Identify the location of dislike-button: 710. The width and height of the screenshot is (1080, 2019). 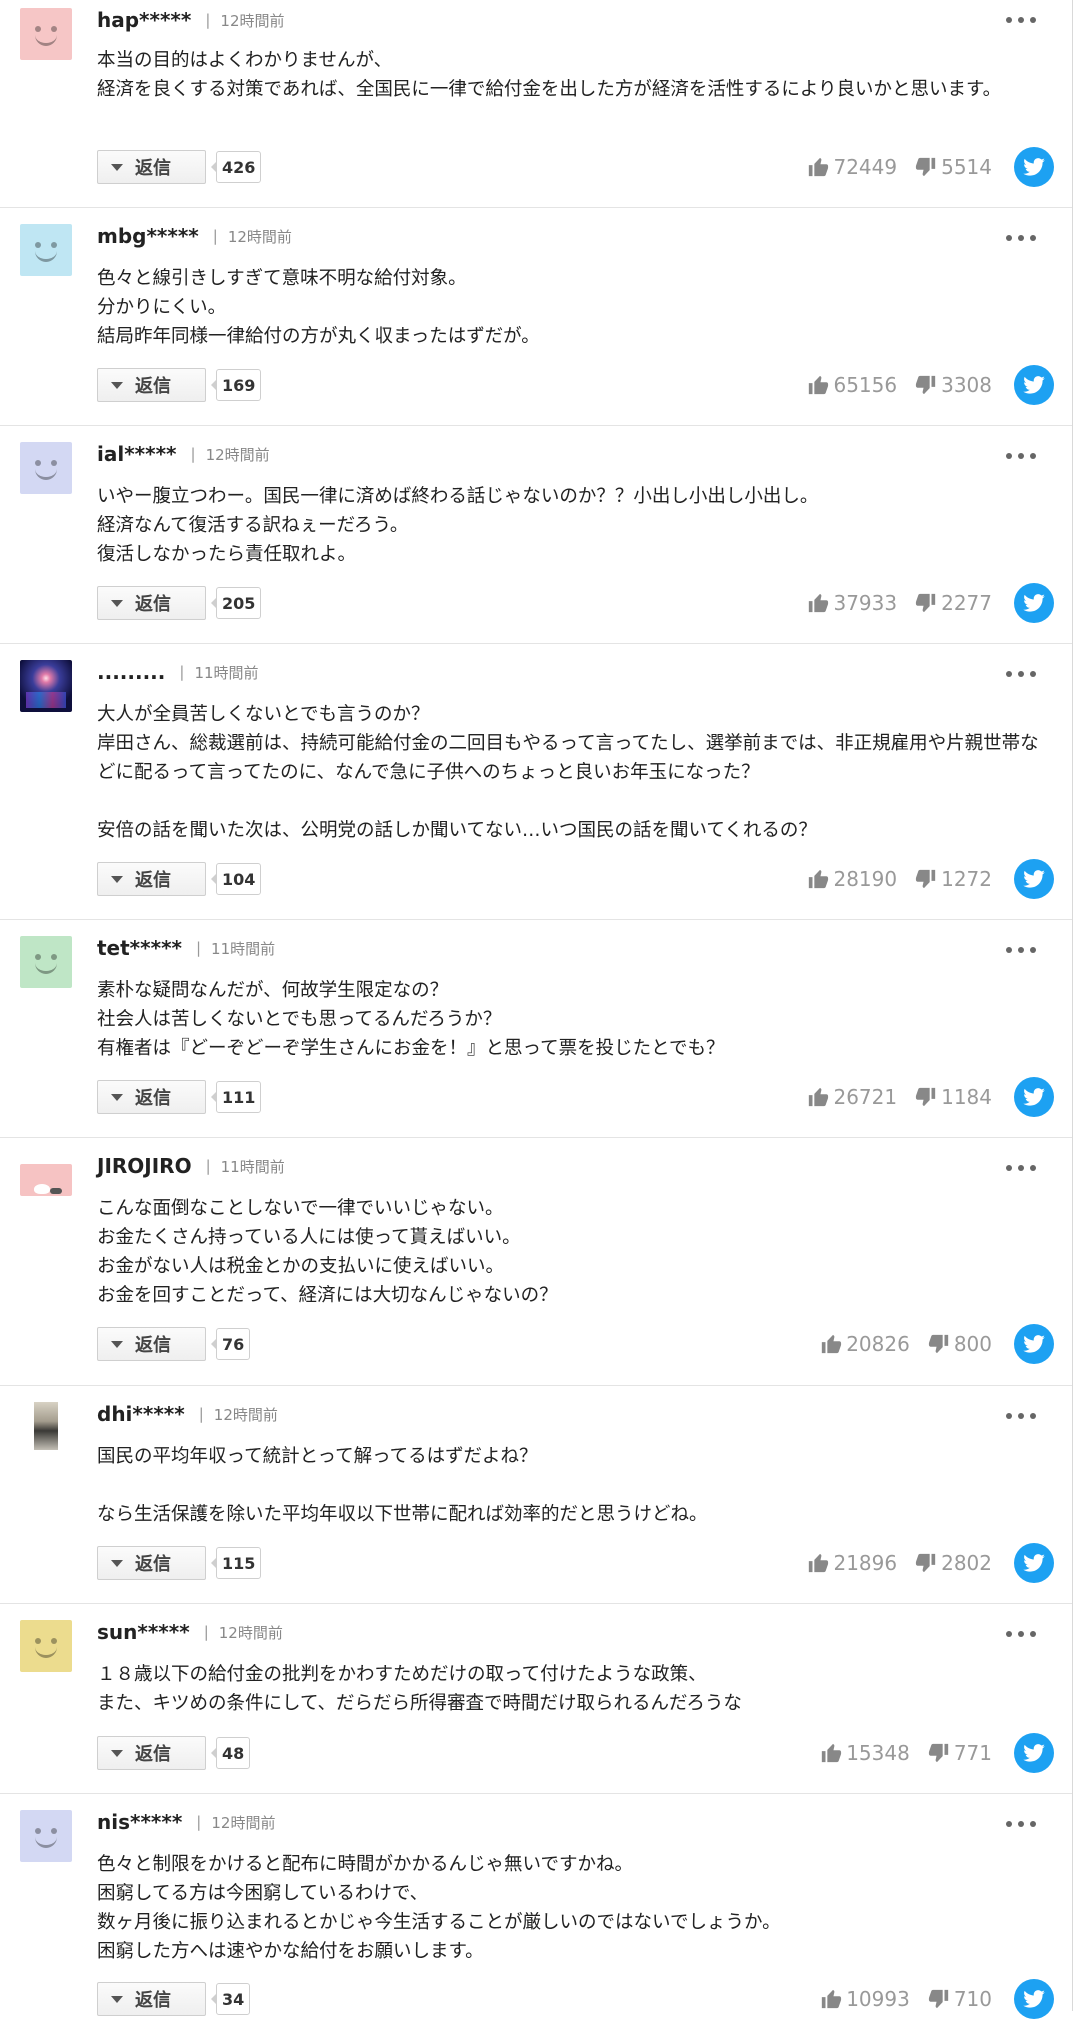
(960, 1999).